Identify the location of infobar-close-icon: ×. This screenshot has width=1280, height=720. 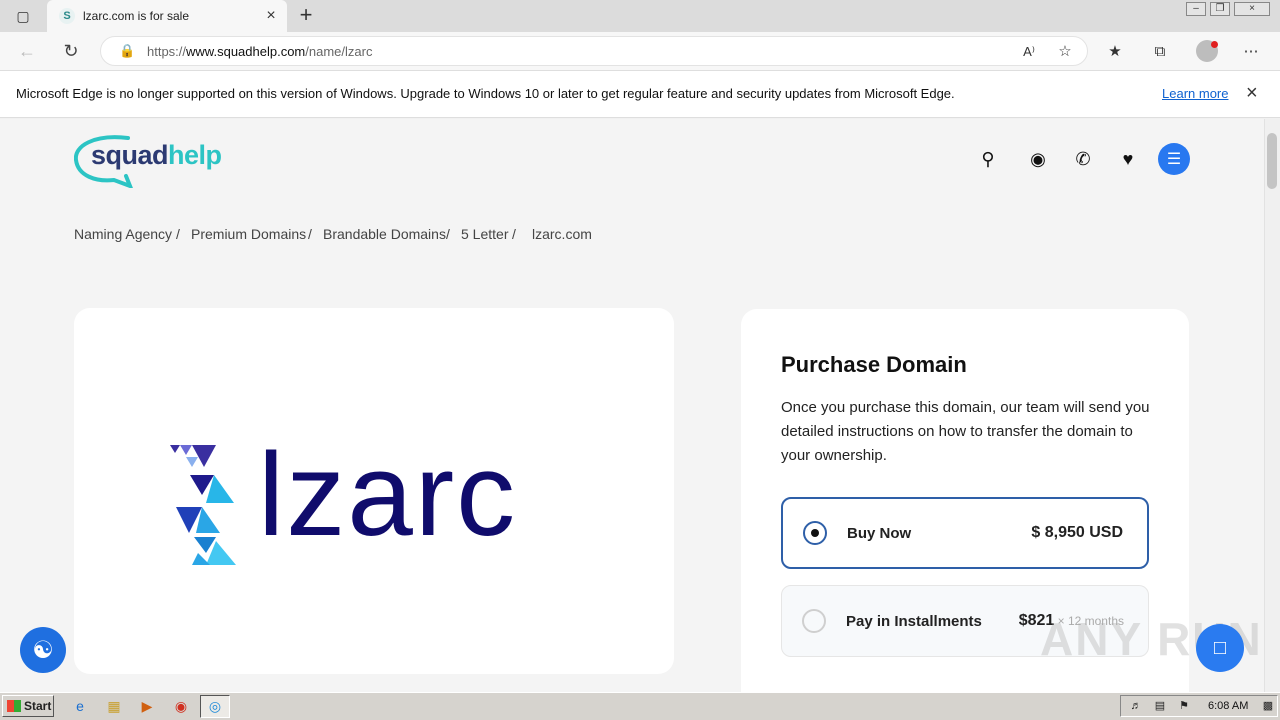
(1252, 93).